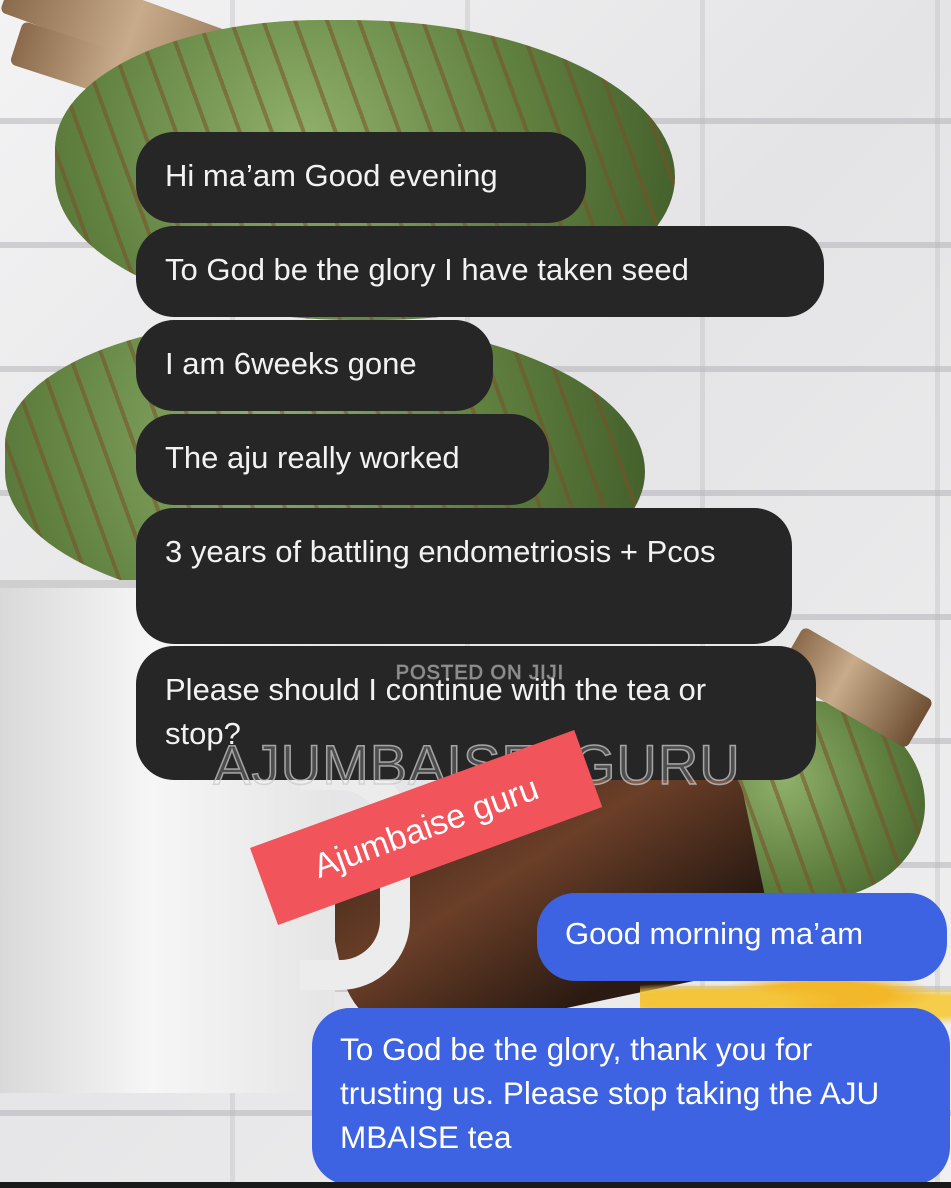 This screenshot has width=951, height=1188. Describe the element at coordinates (342, 459) in the screenshot. I see `incoming-message: The aju really worked` at that location.